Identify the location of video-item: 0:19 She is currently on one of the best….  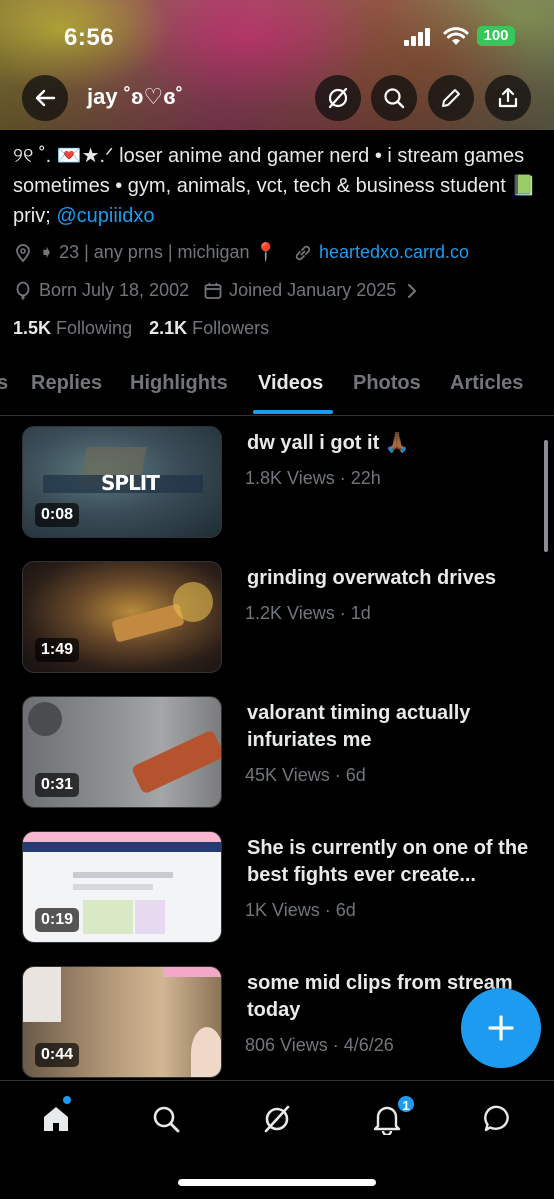
(288, 888).